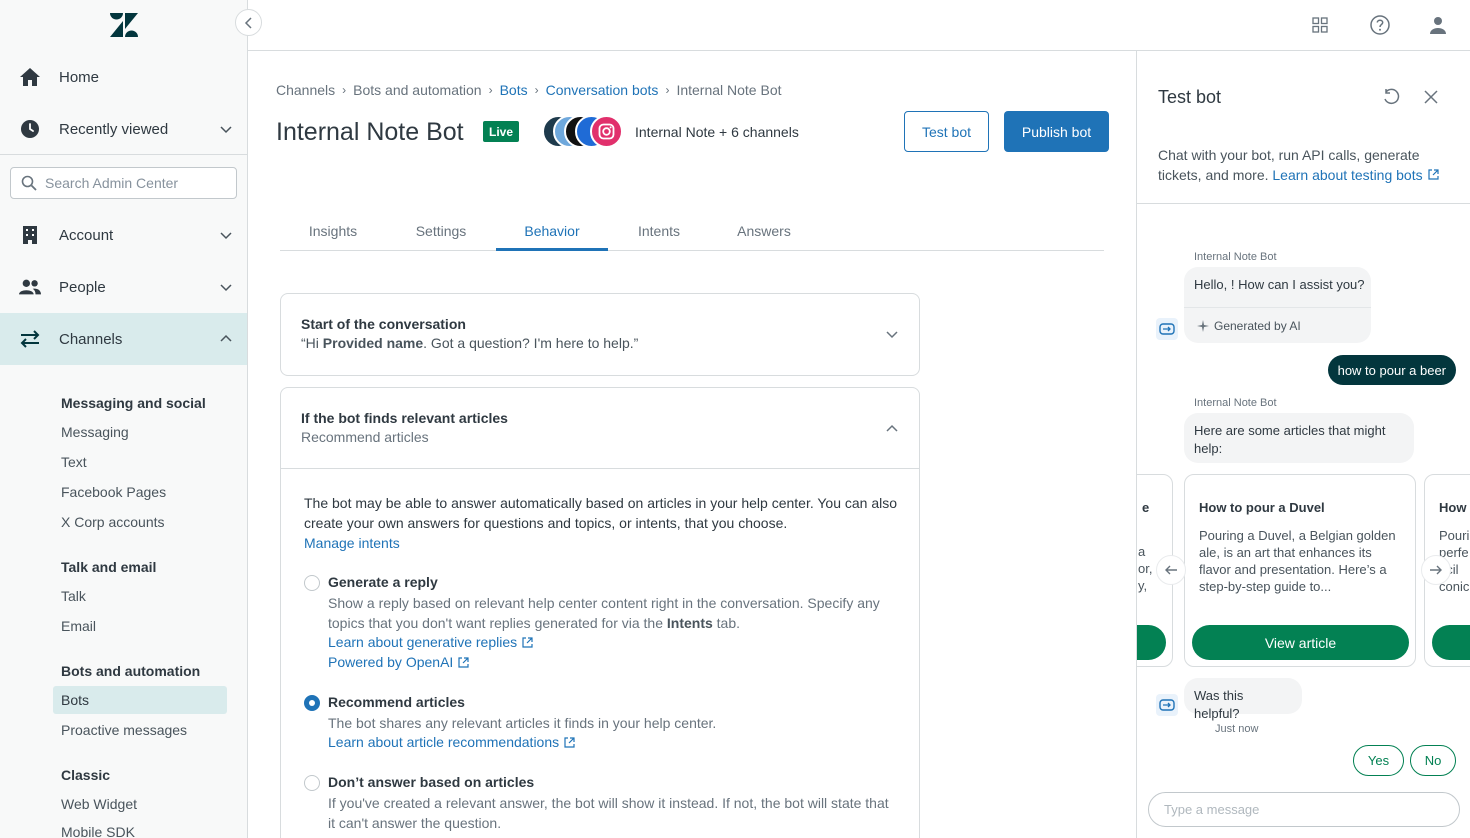  I want to click on generative-replies-link: Learn about generative replies, so click(430, 642).